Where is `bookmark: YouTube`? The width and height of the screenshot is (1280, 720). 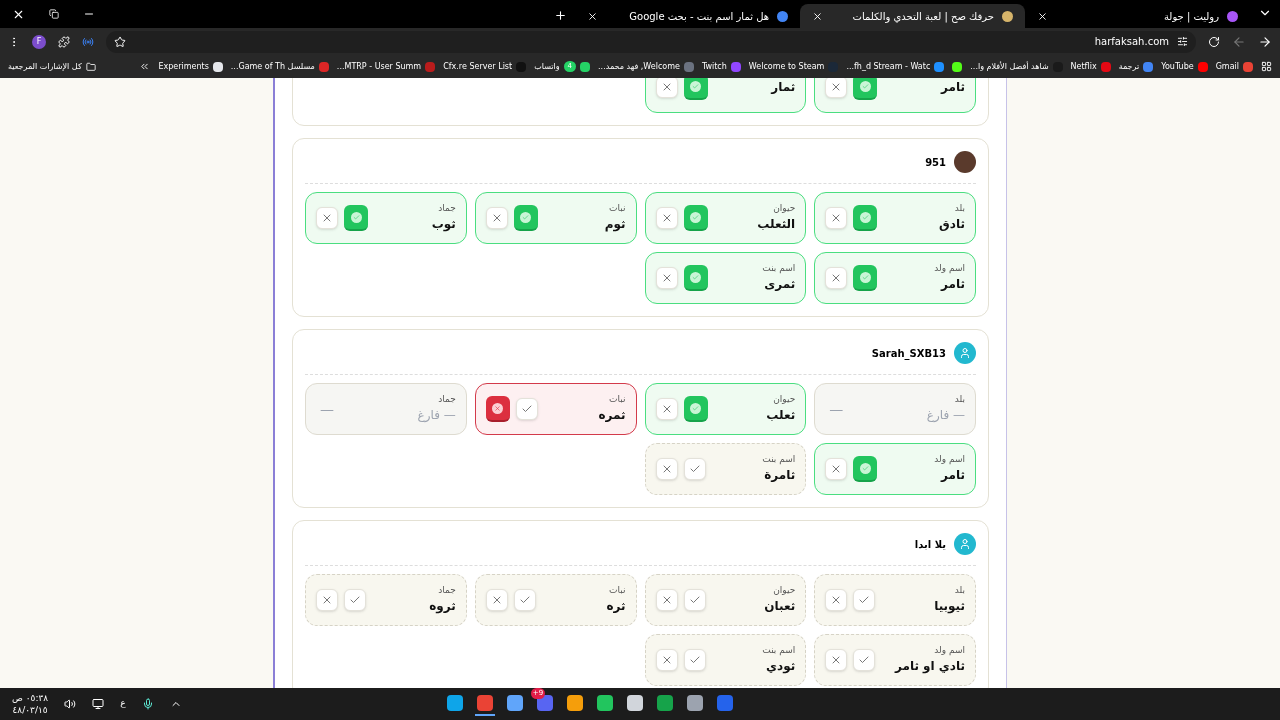
bookmark: YouTube is located at coordinates (1184, 66).